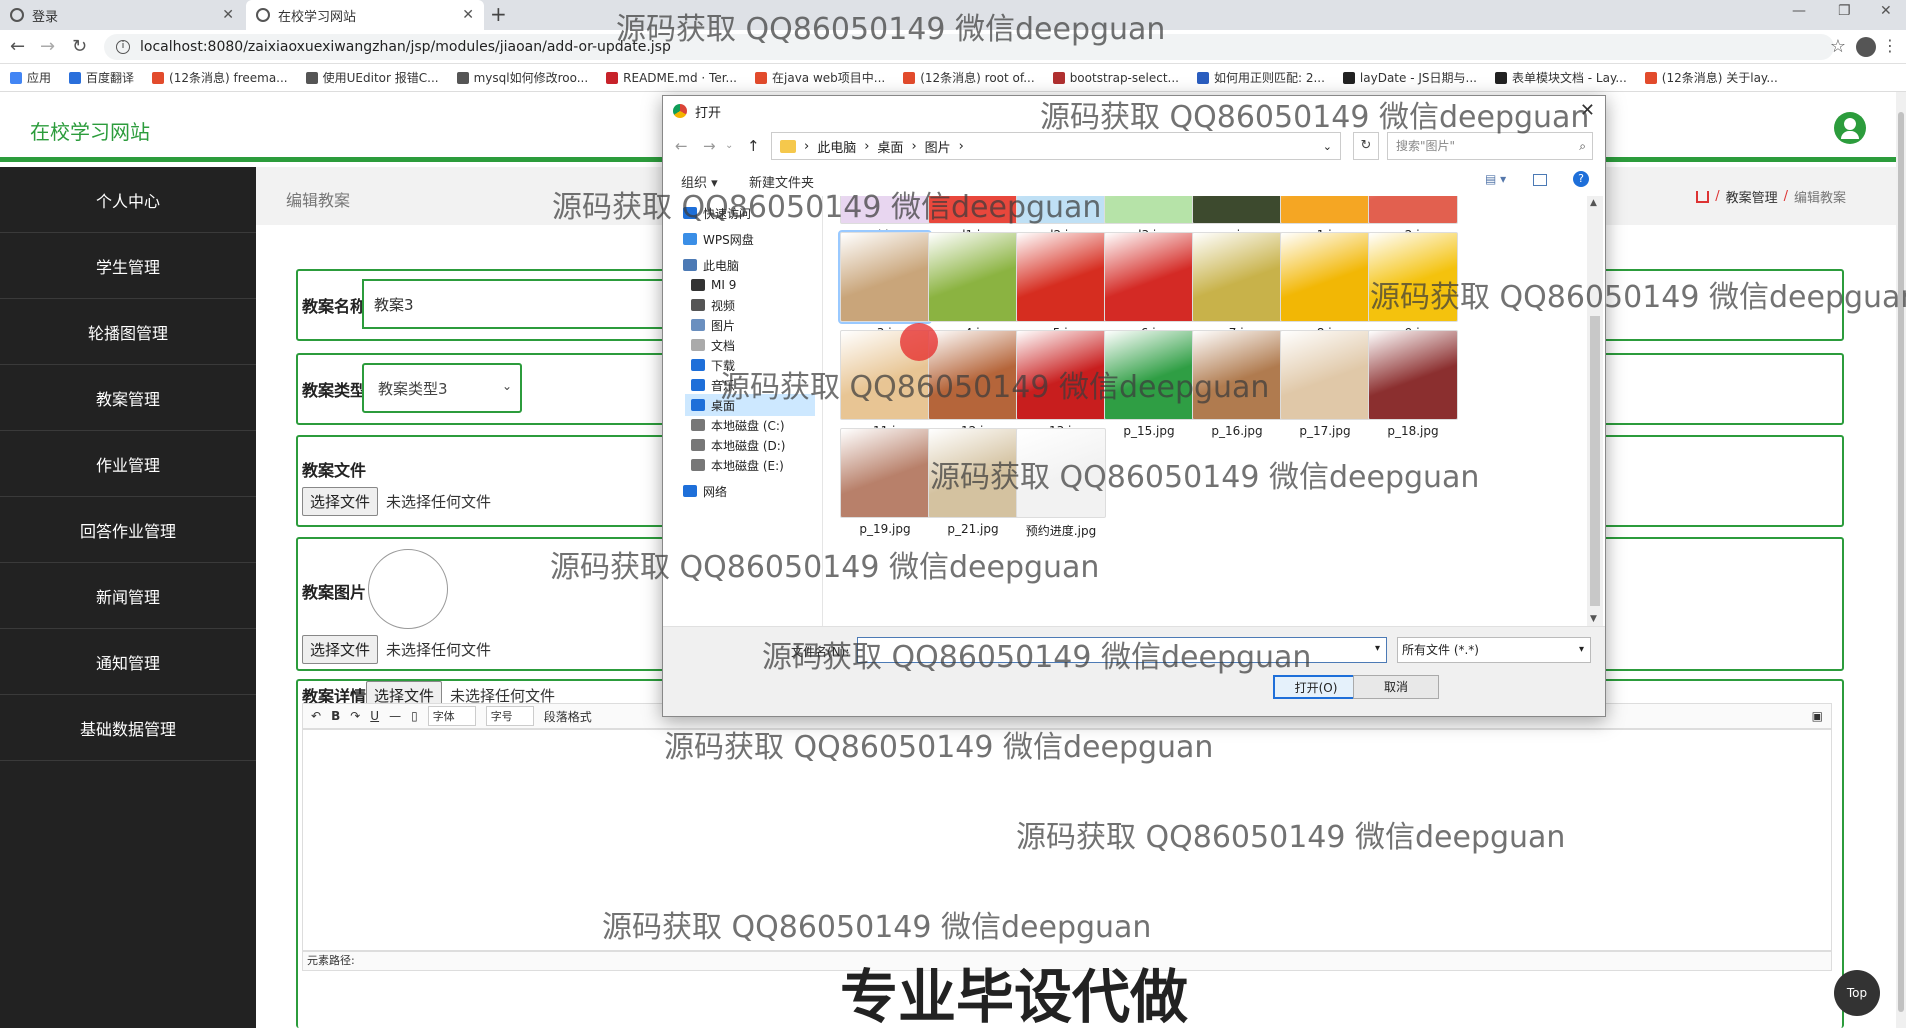  I want to click on page-scrollbar, so click(1901, 560).